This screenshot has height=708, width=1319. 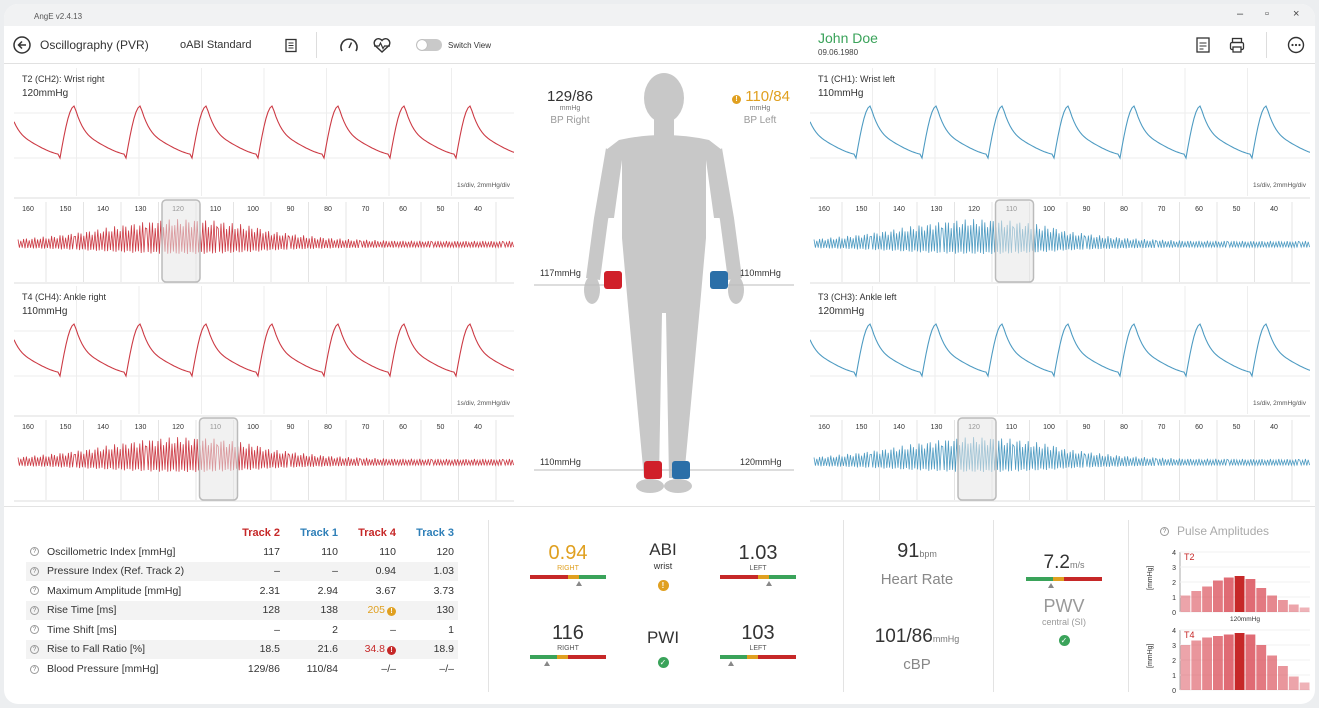 What do you see at coordinates (568, 633) in the screenshot?
I see `pwi-right-value: 116` at bounding box center [568, 633].